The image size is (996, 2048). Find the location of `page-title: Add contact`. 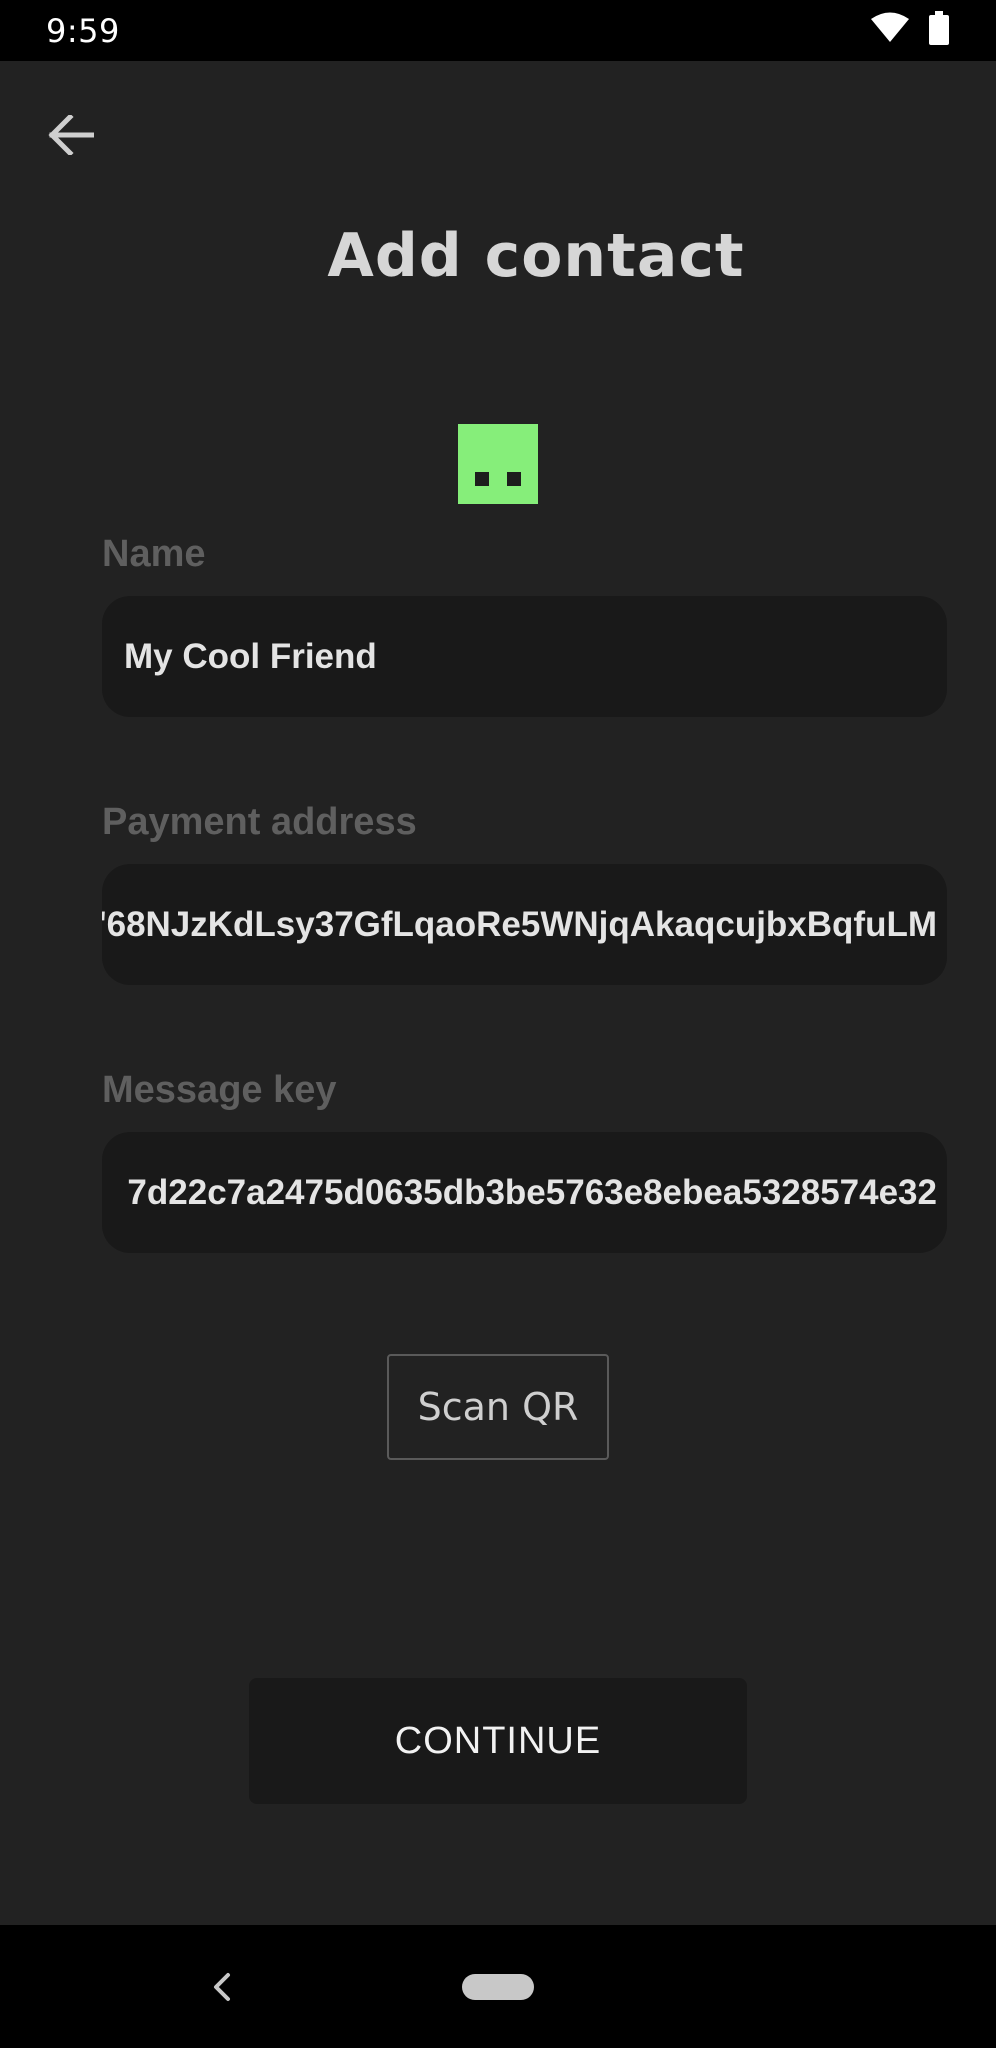

page-title: Add contact is located at coordinates (498, 256).